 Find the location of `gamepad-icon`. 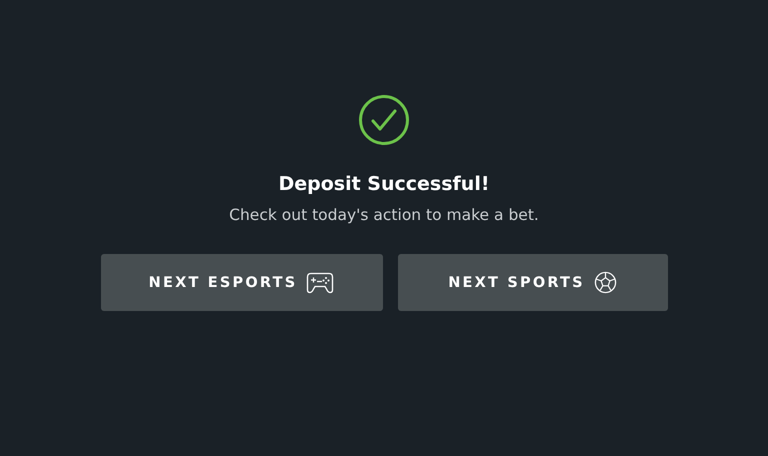

gamepad-icon is located at coordinates (320, 283).